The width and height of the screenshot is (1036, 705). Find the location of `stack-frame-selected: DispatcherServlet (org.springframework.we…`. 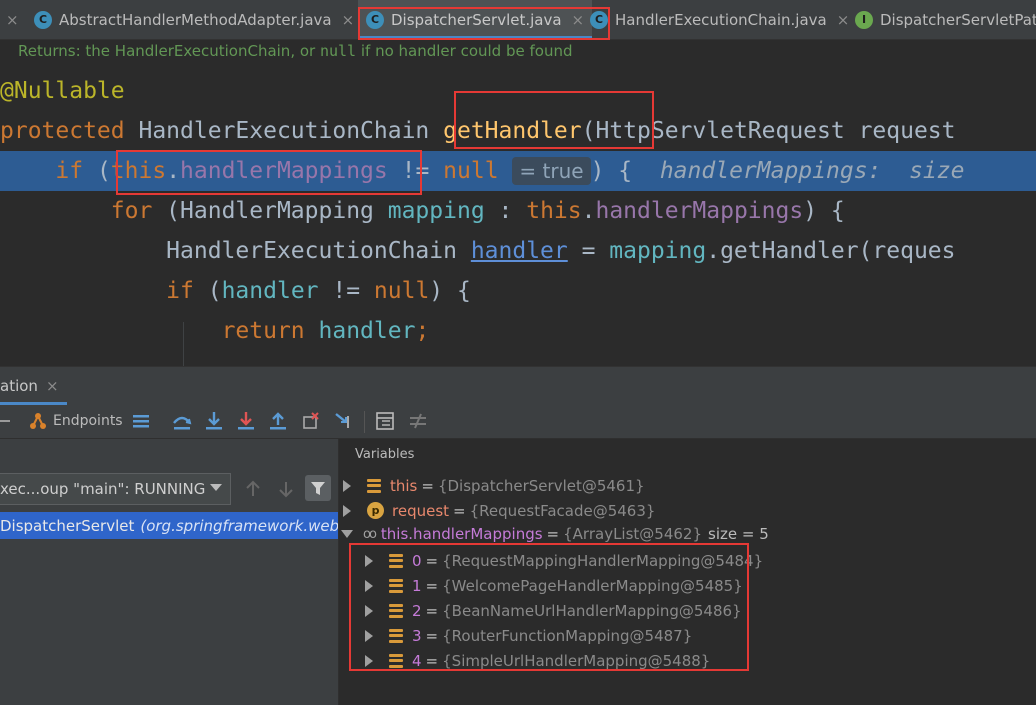

stack-frame-selected: DispatcherServlet (org.springframework.we… is located at coordinates (169, 525).